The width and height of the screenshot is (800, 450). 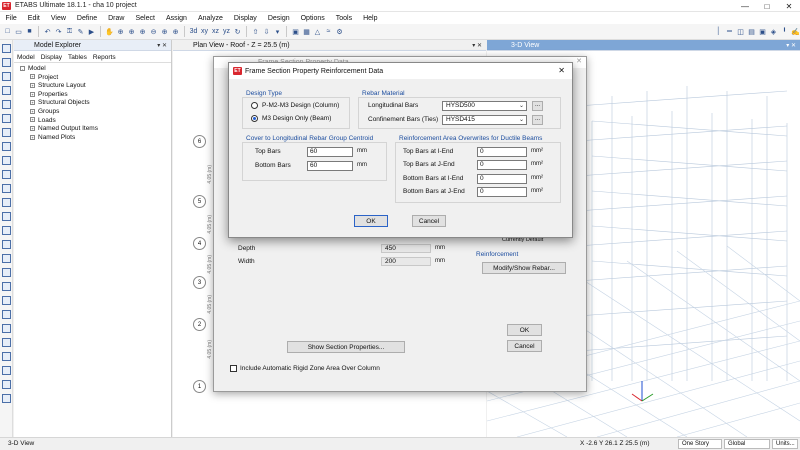 I want to click on quick-draw-column-icon, so click(x=6, y=118).